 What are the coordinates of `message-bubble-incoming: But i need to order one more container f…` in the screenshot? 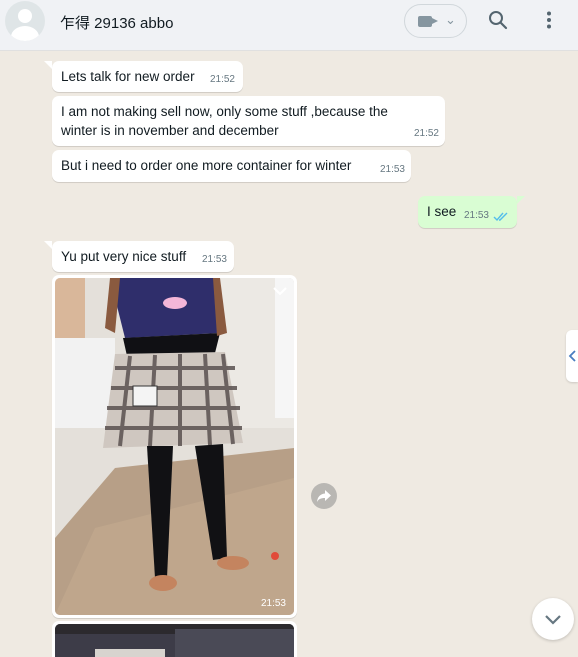 It's located at (231, 166).